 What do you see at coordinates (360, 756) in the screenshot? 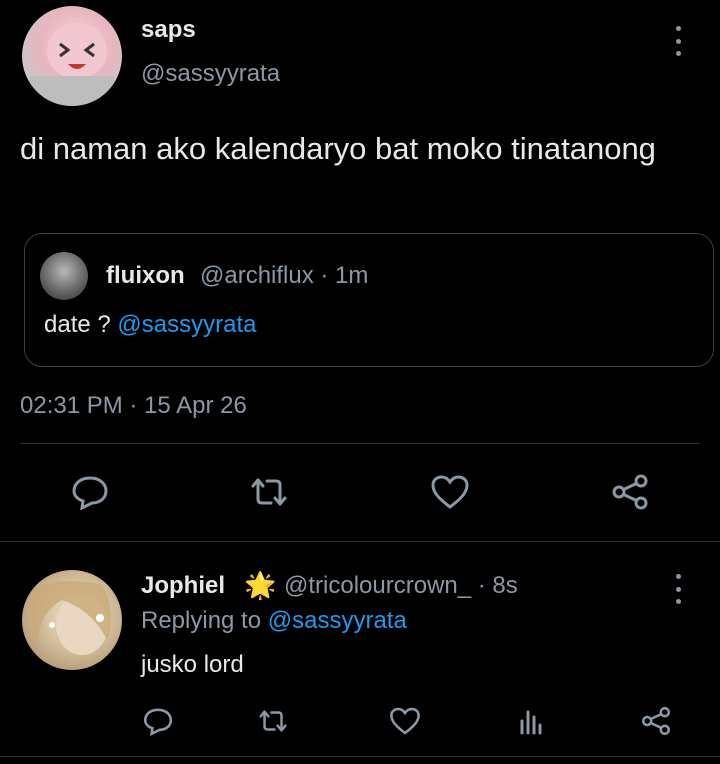
I see `bottom-divider` at bounding box center [360, 756].